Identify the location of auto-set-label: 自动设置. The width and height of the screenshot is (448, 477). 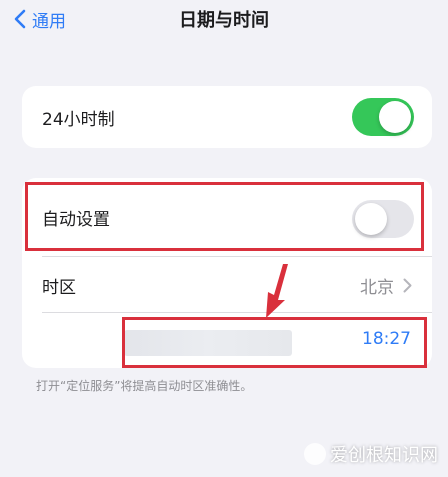
(76, 219).